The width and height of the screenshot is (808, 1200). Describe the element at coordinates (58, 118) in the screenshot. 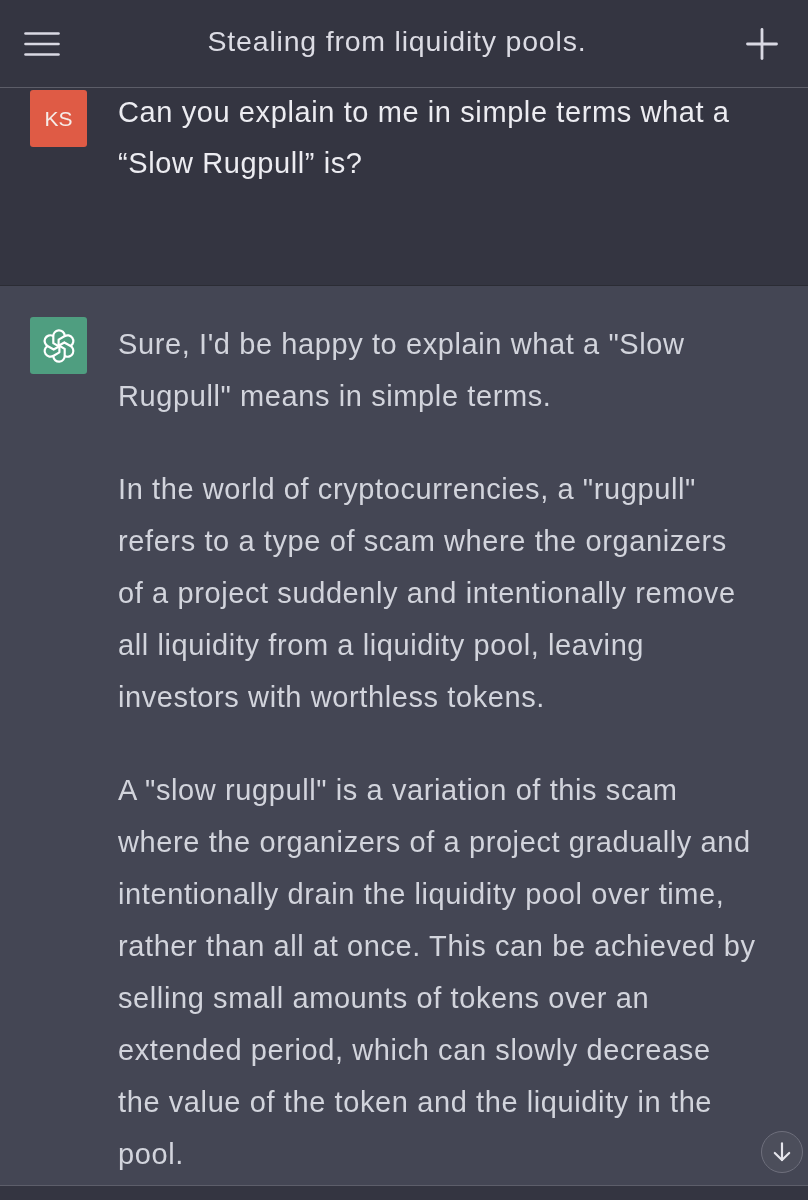

I see `user-avatar: KS` at that location.